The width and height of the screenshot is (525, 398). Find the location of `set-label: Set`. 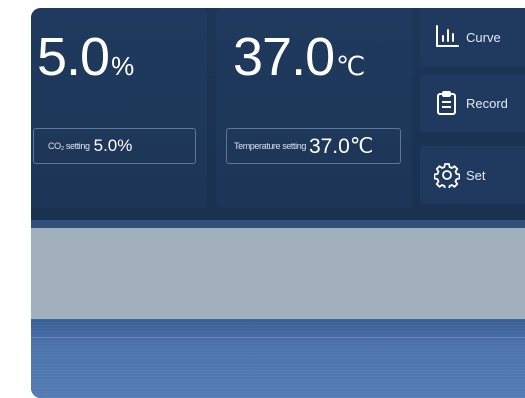

set-label: Set is located at coordinates (476, 175).